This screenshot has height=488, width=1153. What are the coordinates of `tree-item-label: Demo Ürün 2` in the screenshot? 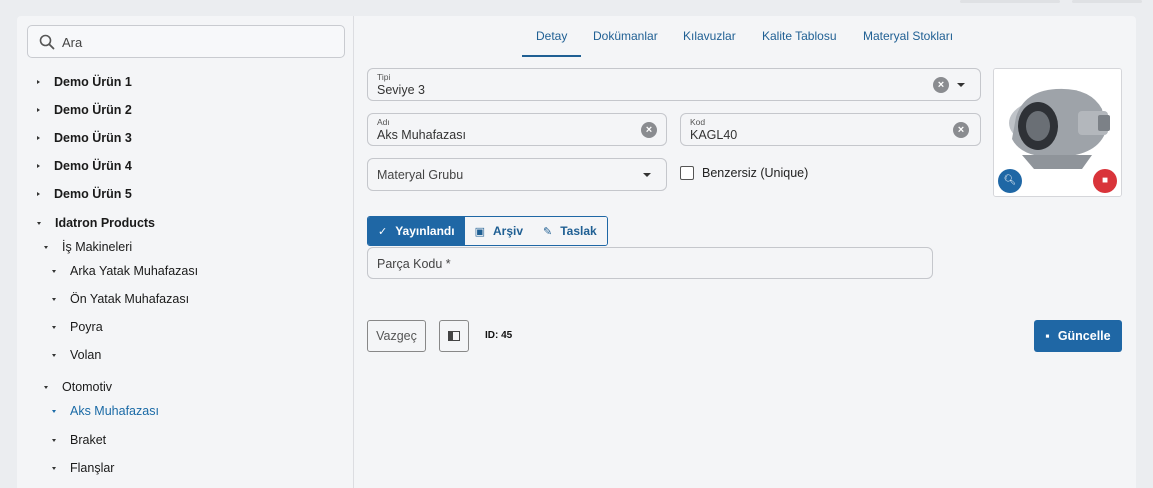 It's located at (93, 110).